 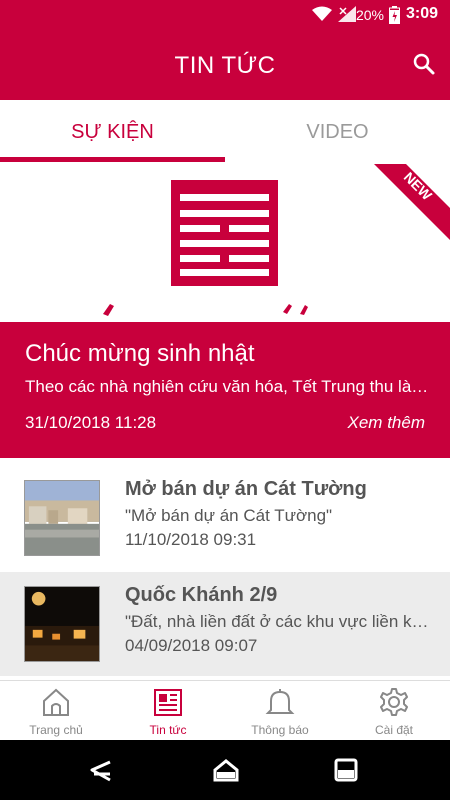 I want to click on bottom-navigation: Trang chủ Tin tức Thông báo Cài đặt, so click(x=225, y=710).